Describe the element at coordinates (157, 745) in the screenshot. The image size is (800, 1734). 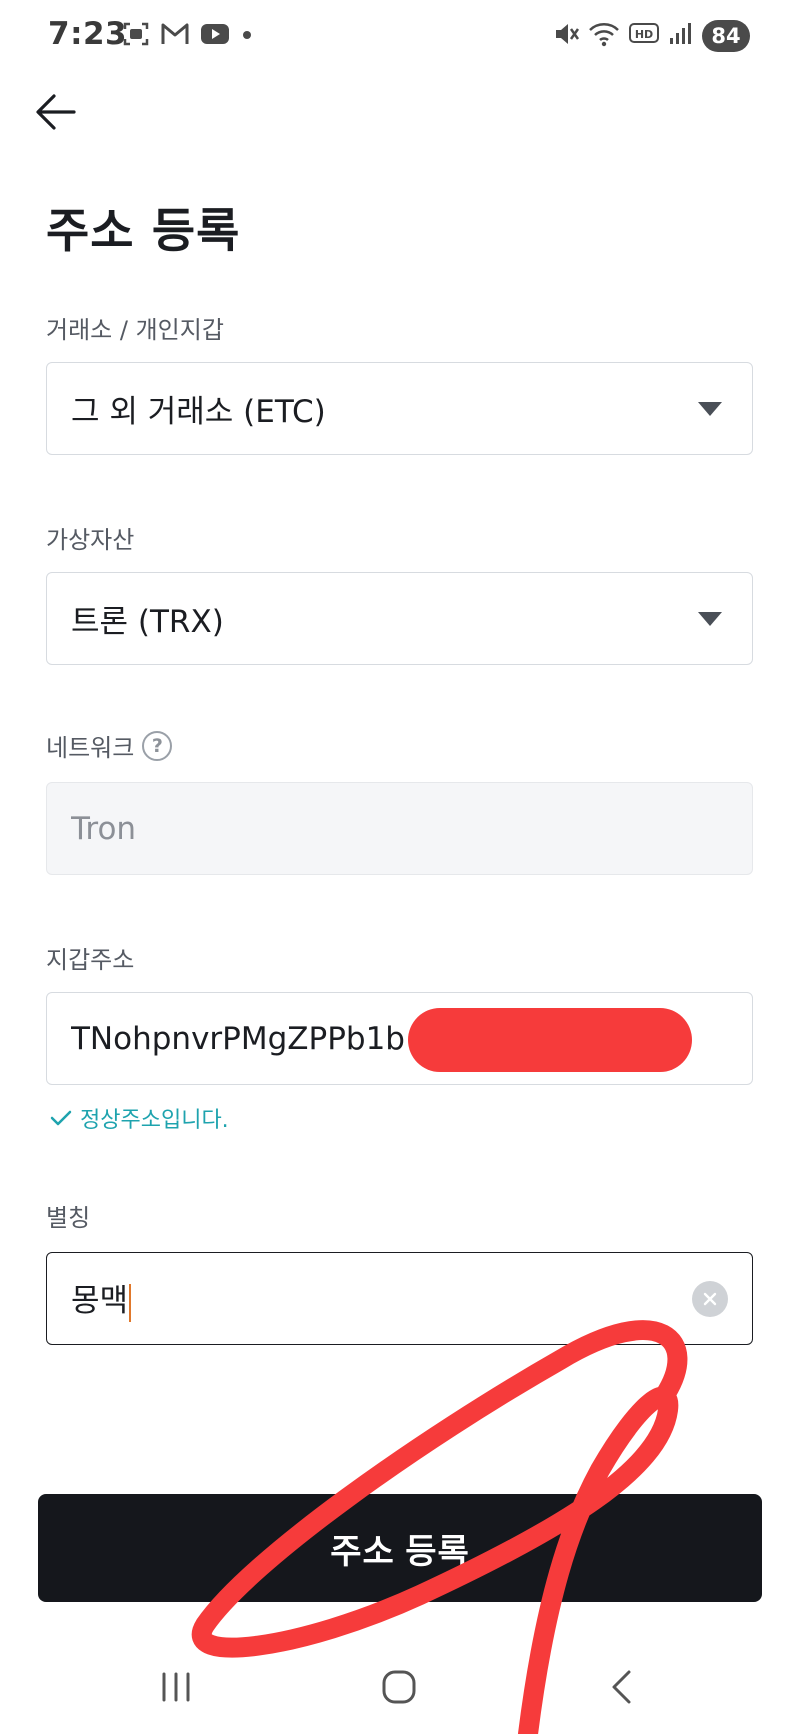
I see `help-icon: ?` at that location.